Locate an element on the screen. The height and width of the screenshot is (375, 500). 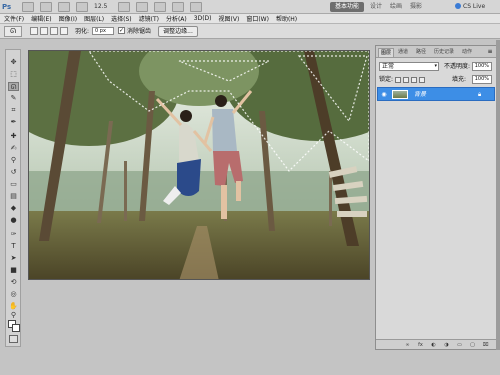
type-icon: T is located at coordinates (13, 246).